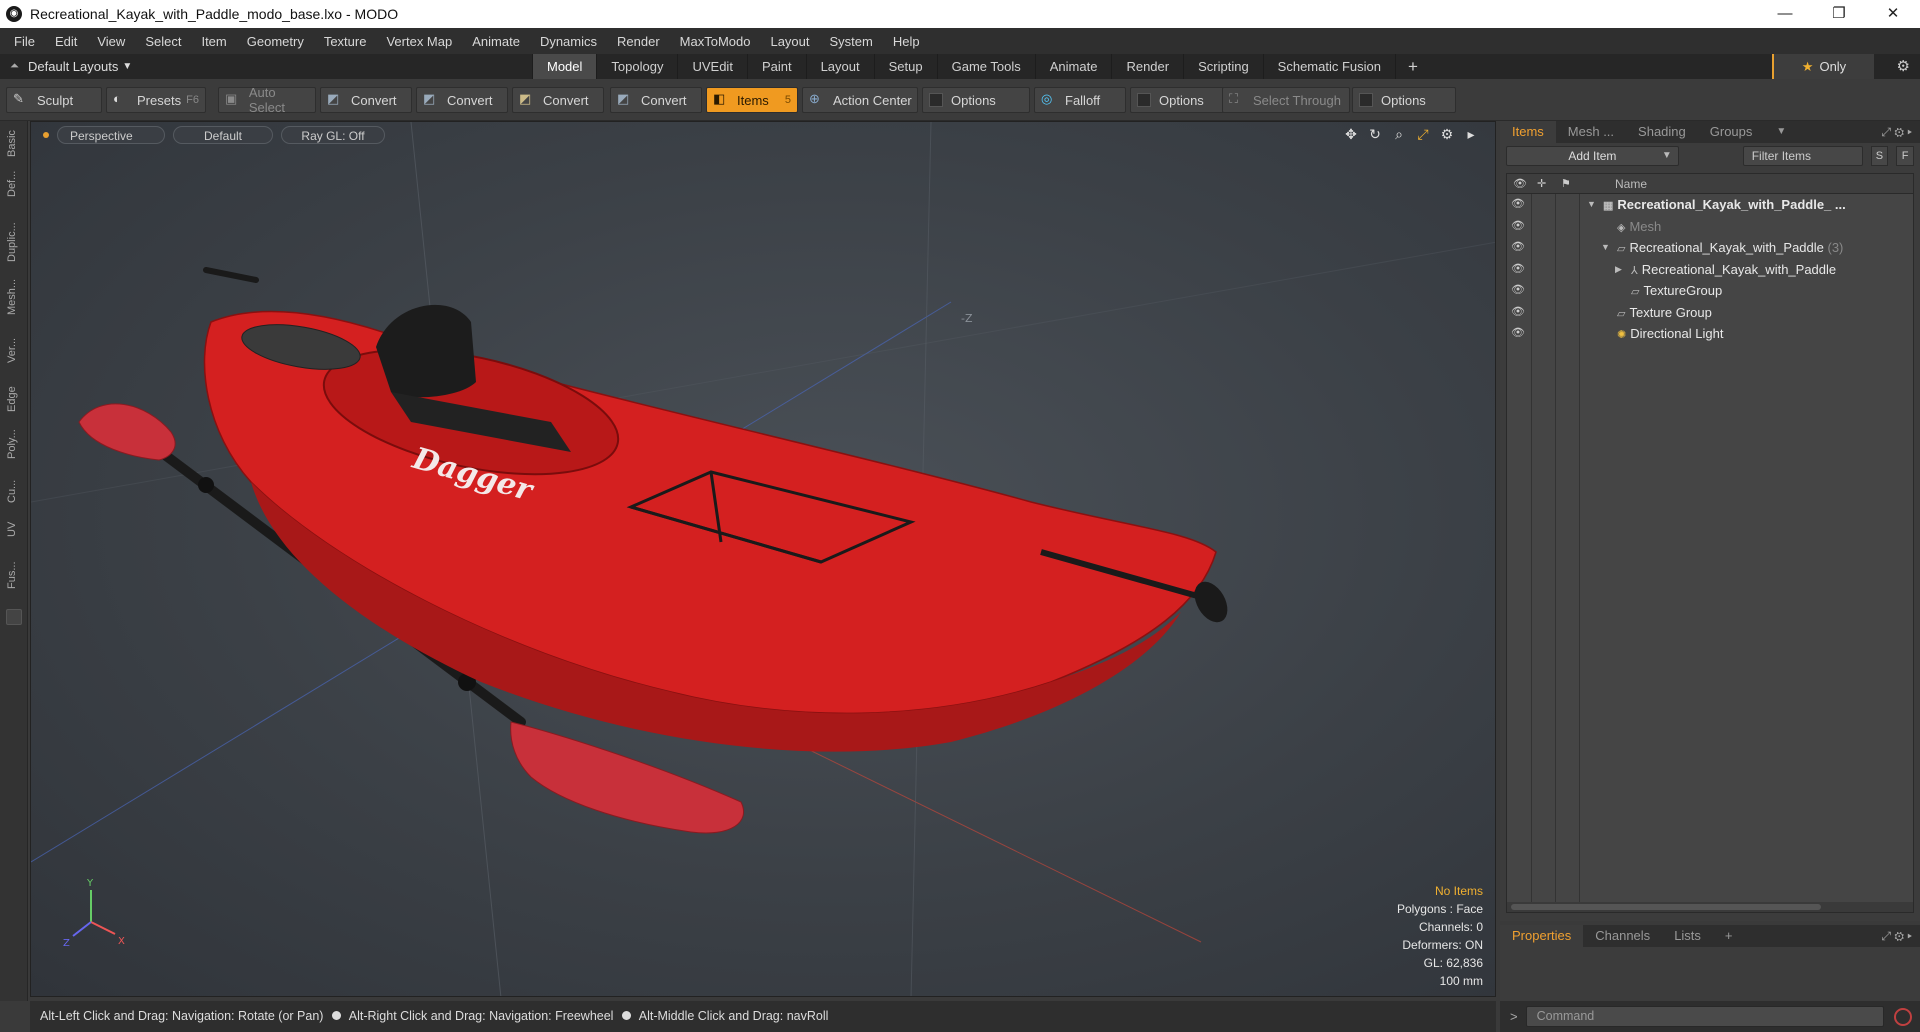 The height and width of the screenshot is (1032, 1920). What do you see at coordinates (1879, 156) in the screenshot?
I see `filter-s-button: S` at bounding box center [1879, 156].